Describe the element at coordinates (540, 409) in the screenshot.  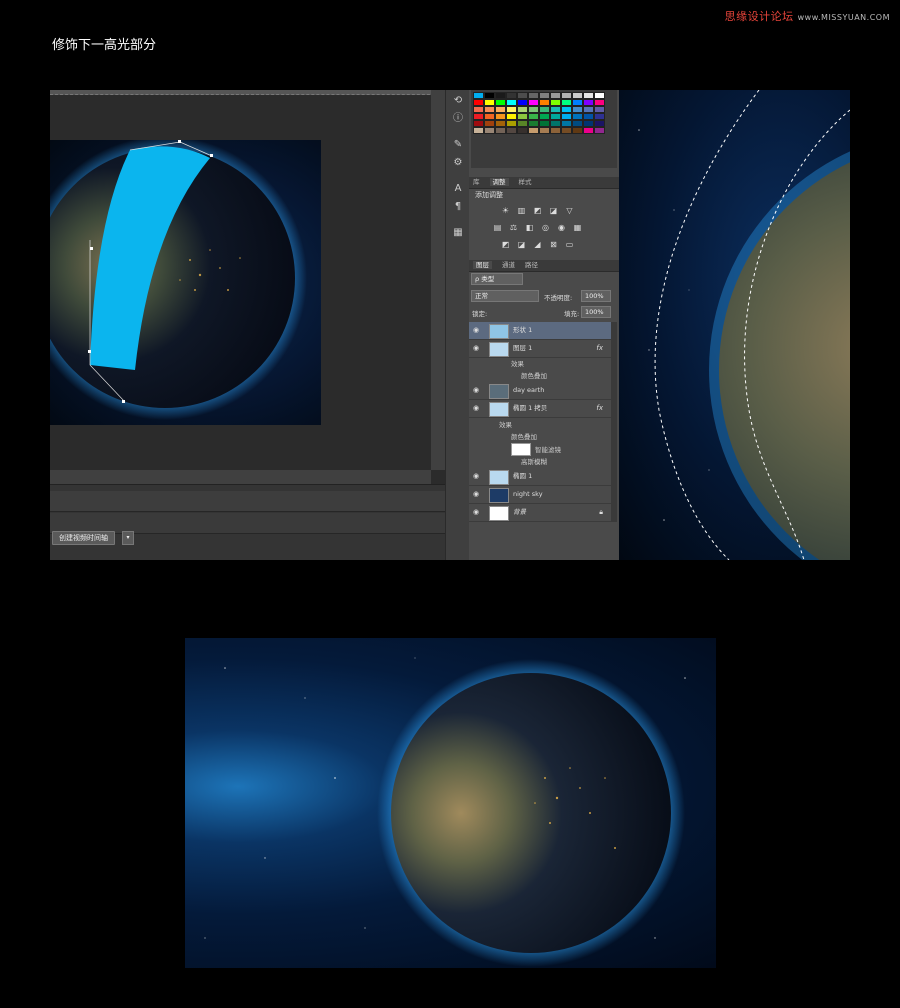
I see `layer-row-ellipse-1-copy: ◉ 椭圆 1 拷贝 fx` at that location.